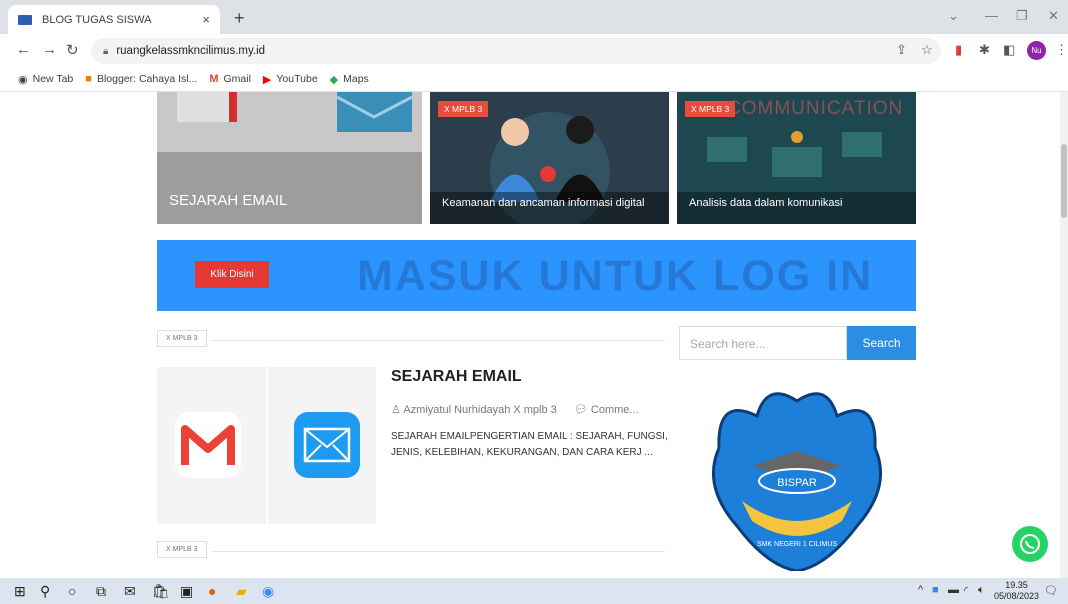  What do you see at coordinates (97, 19) in the screenshot?
I see `tab-title: BLOG TUGAS SISWA` at bounding box center [97, 19].